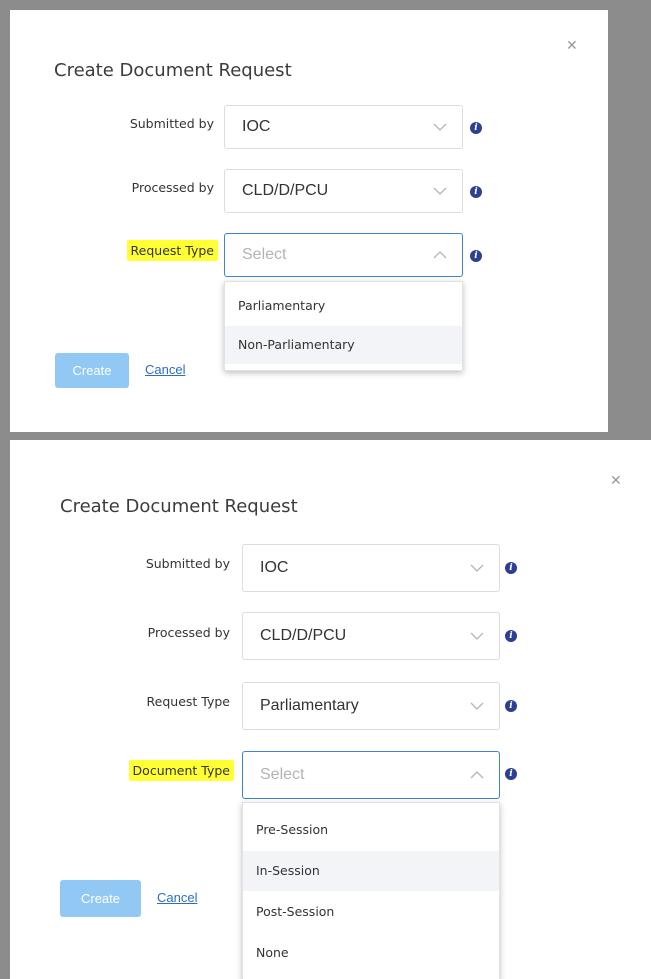 The width and height of the screenshot is (651, 979). I want to click on document-type-dropdown: Pre-Session In-Session Post-Session None, so click(371, 890).